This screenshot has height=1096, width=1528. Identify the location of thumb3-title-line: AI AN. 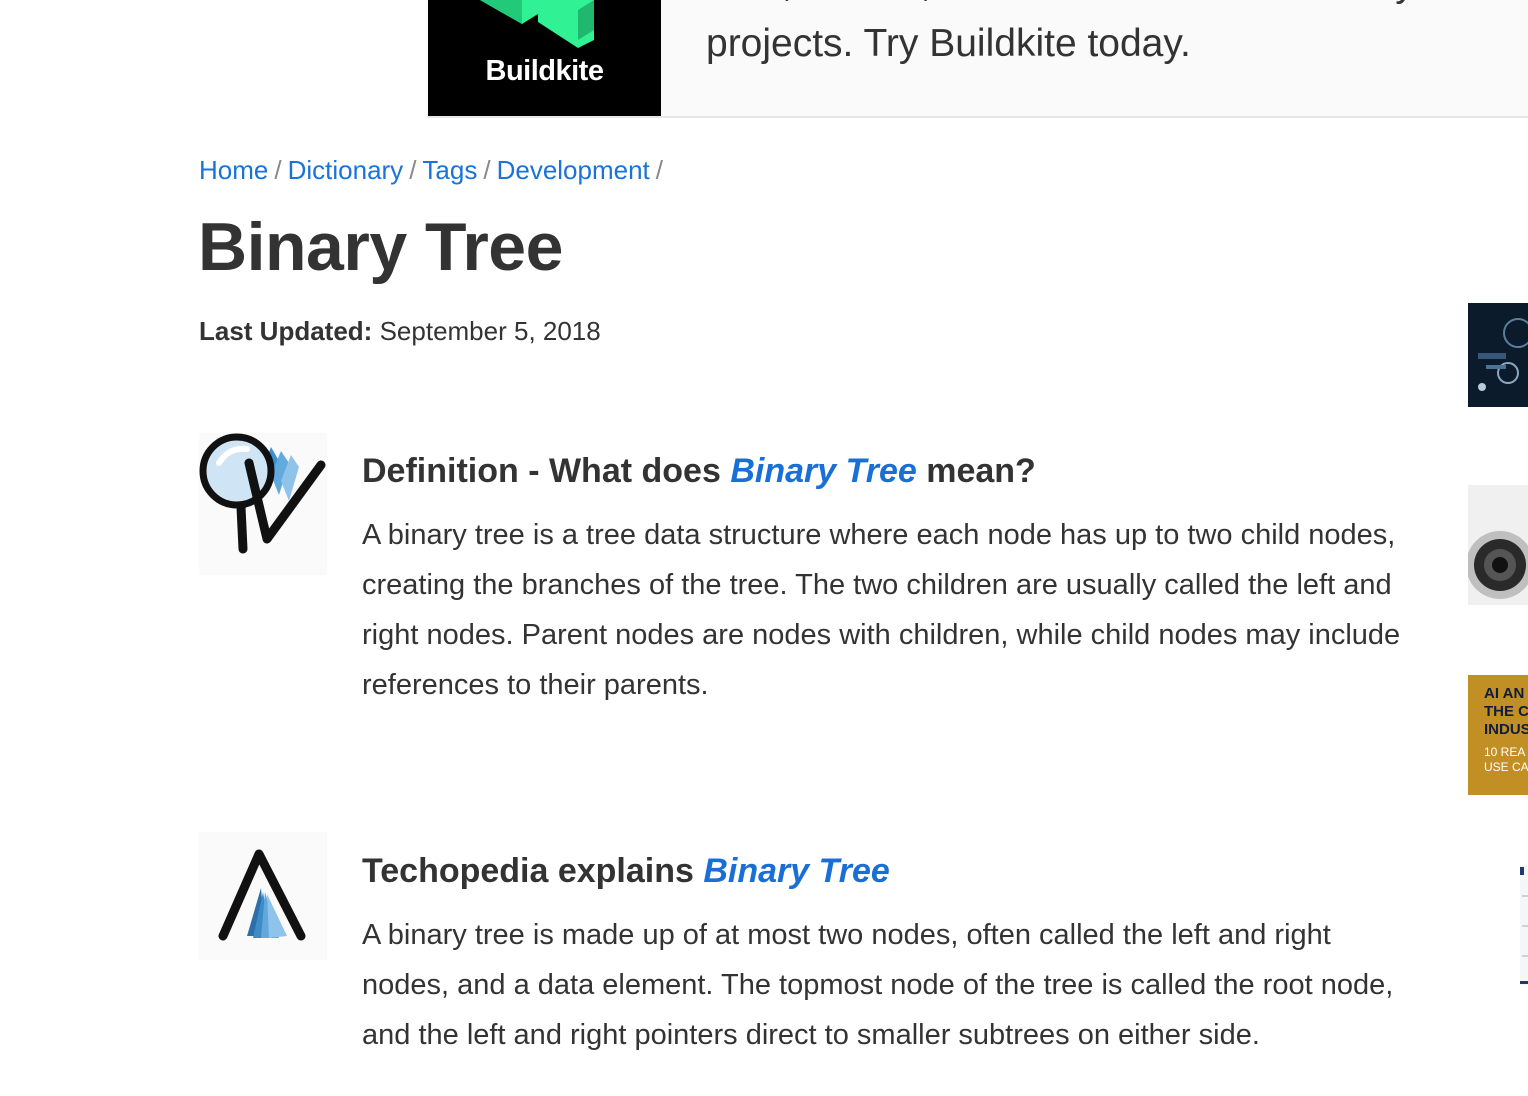
(1504, 693).